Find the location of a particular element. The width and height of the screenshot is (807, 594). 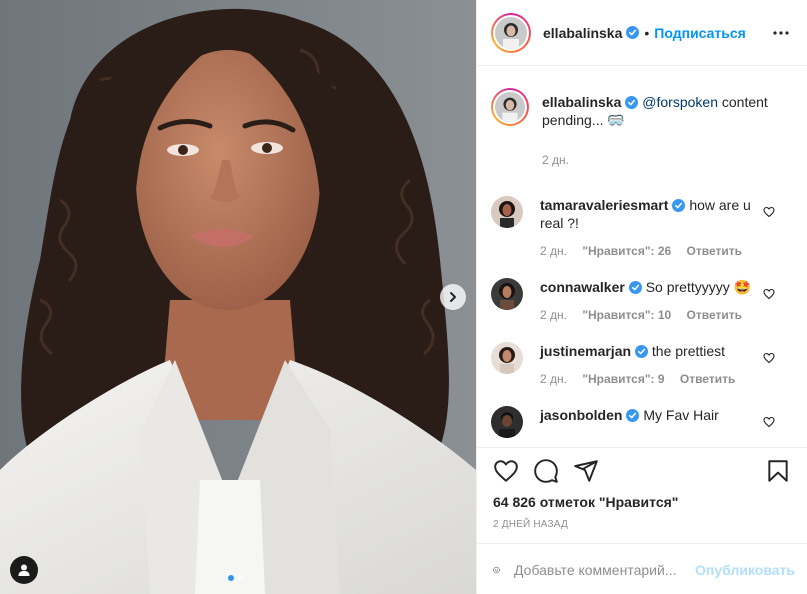

author-username: ellabalinska is located at coordinates (582, 33).